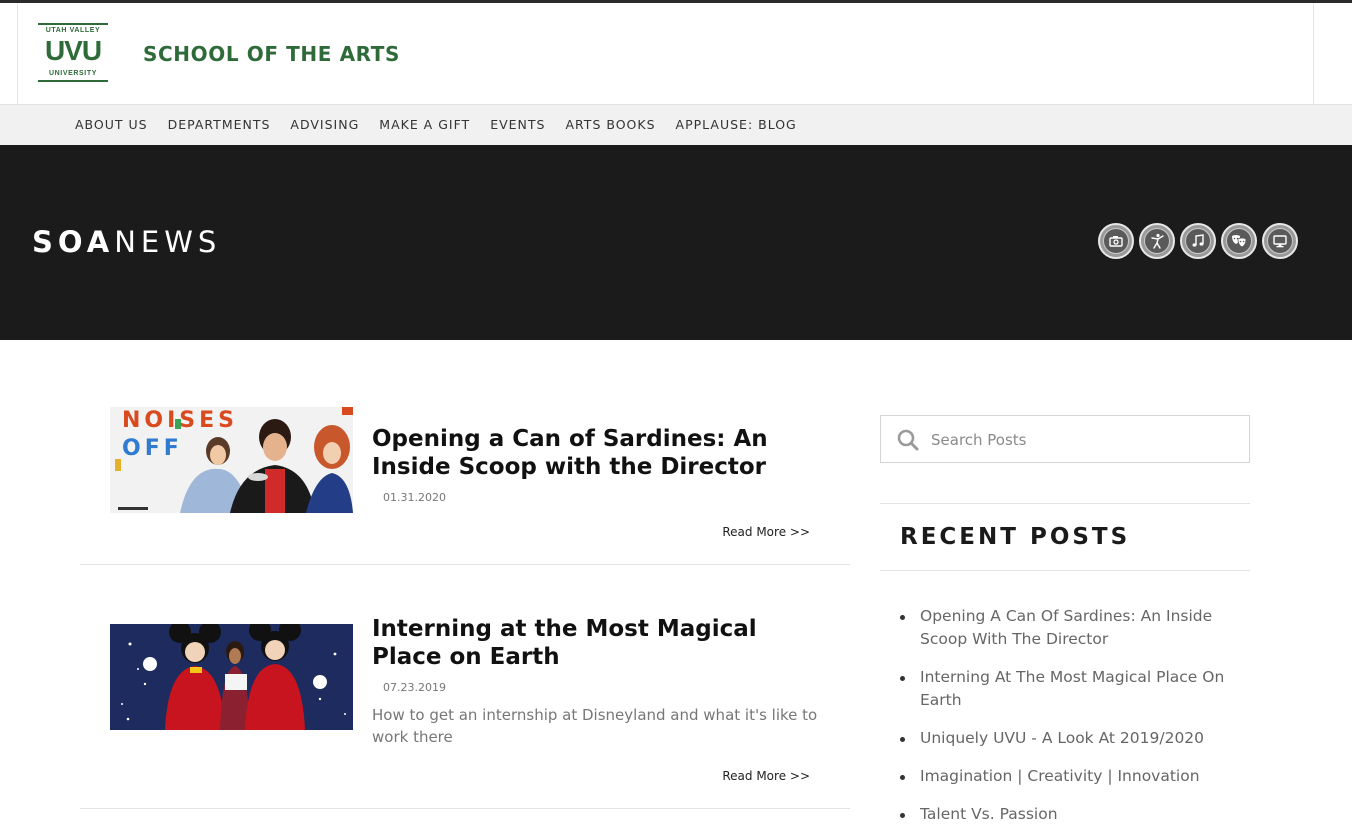  Describe the element at coordinates (73, 24) in the screenshot. I see `logo-rule-top` at that location.